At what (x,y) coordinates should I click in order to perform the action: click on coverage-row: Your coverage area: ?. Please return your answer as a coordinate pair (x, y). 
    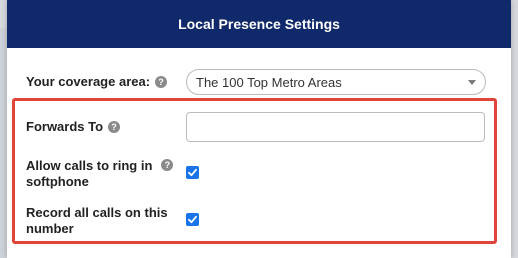
    Looking at the image, I should click on (97, 82).